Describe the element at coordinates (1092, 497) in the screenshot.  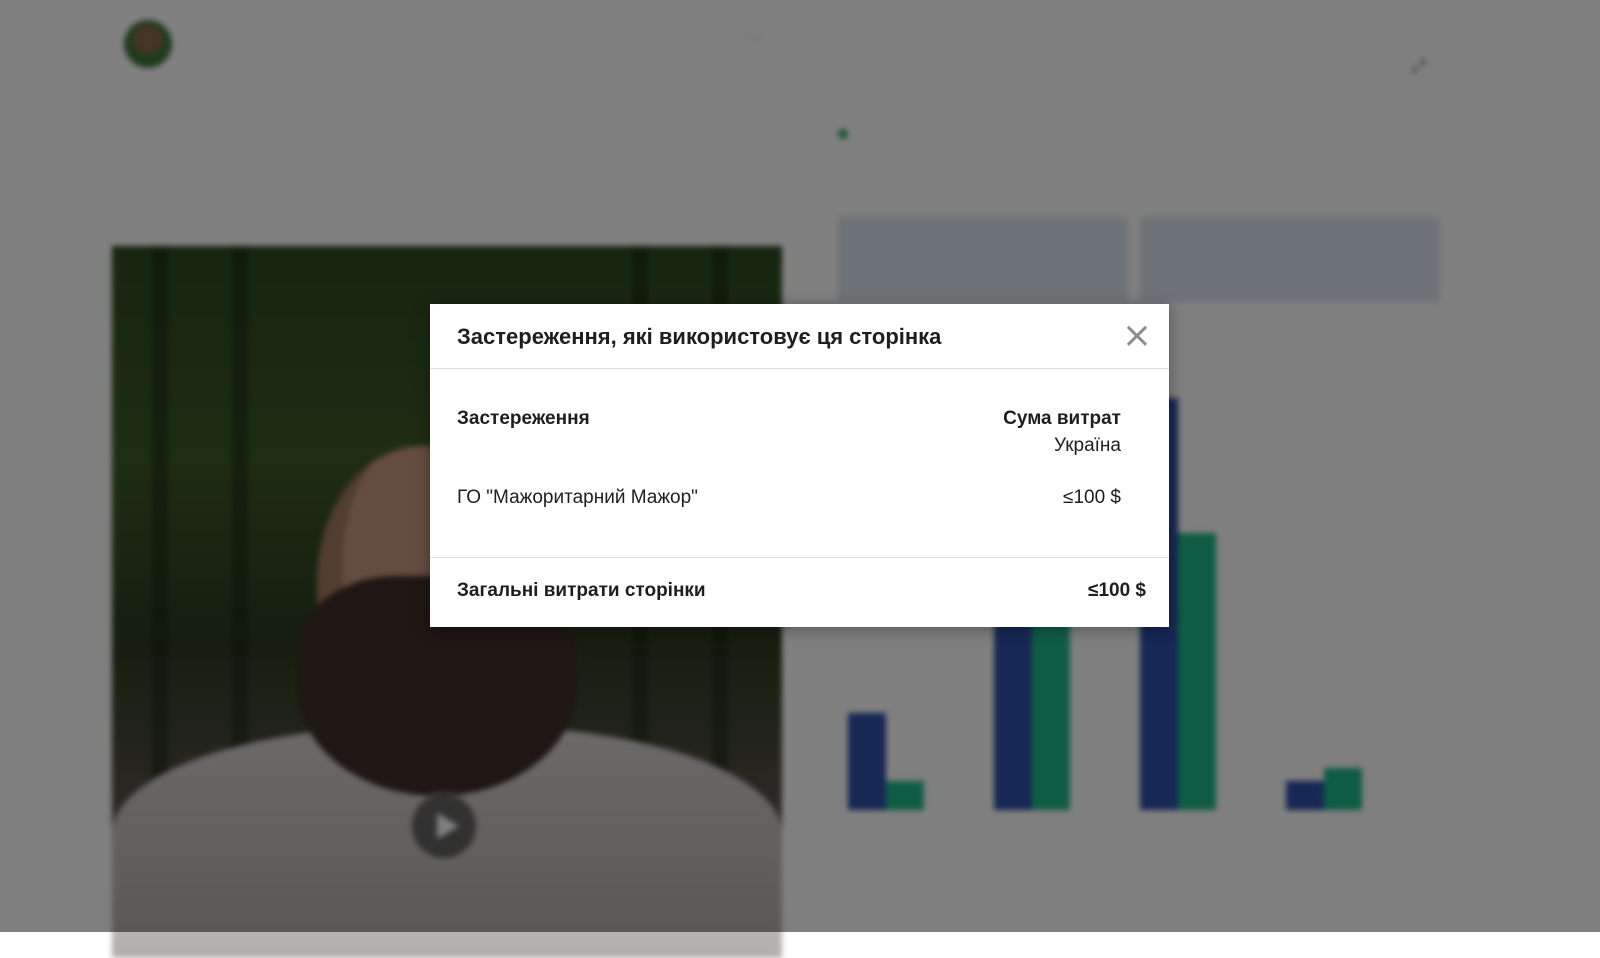
I see `disclaimer-row-amount: ≤100 $` at that location.